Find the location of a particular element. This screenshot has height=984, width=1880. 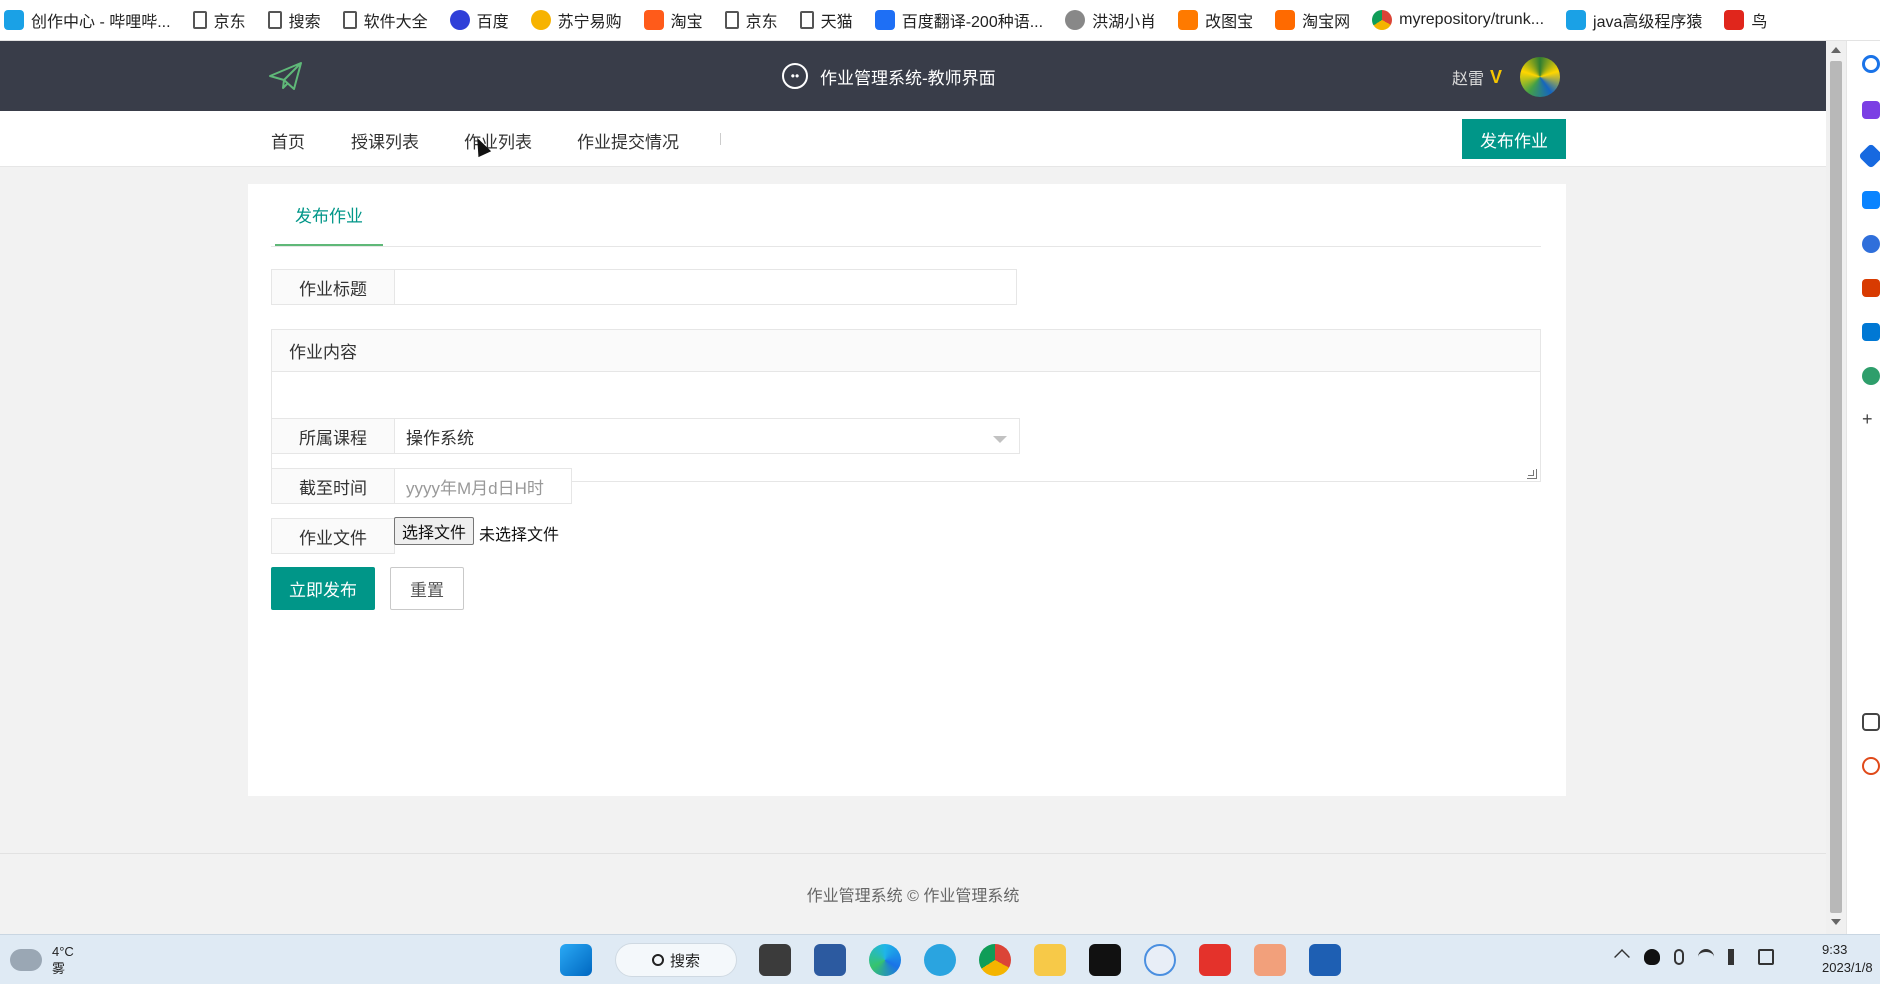

chrome-icon is located at coordinates (995, 960).